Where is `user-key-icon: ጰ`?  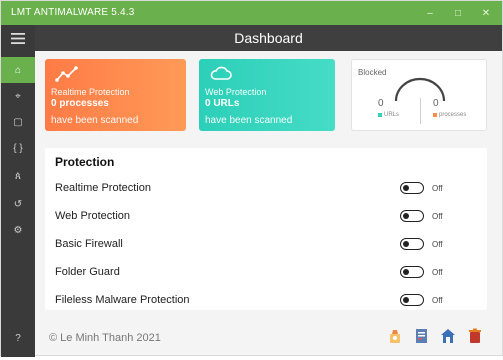 user-key-icon: ጰ is located at coordinates (18, 176).